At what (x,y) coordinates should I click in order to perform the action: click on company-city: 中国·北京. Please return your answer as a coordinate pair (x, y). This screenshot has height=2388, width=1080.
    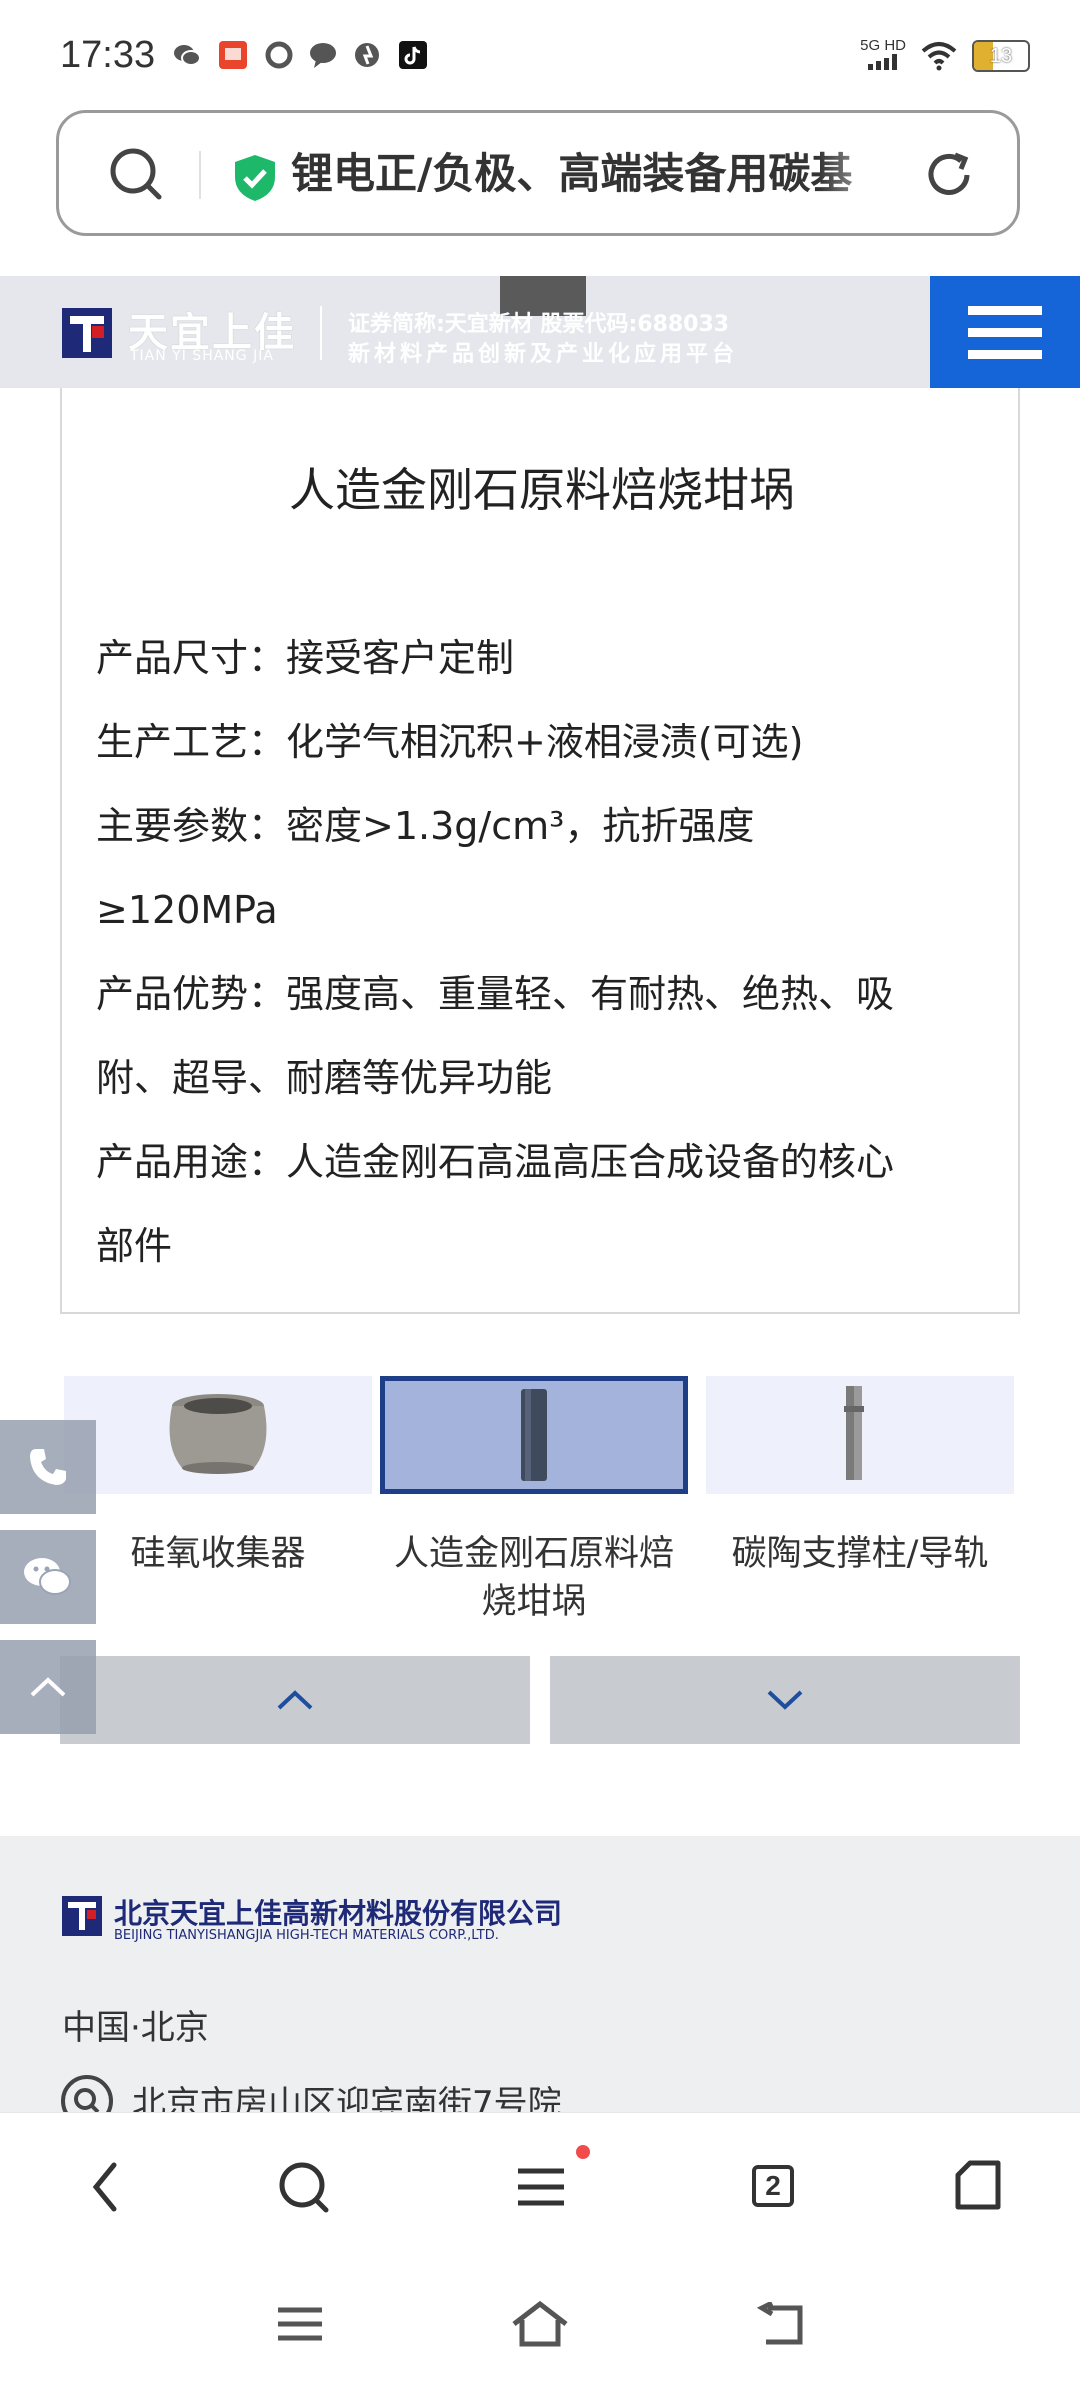
    Looking at the image, I should click on (135, 2028).